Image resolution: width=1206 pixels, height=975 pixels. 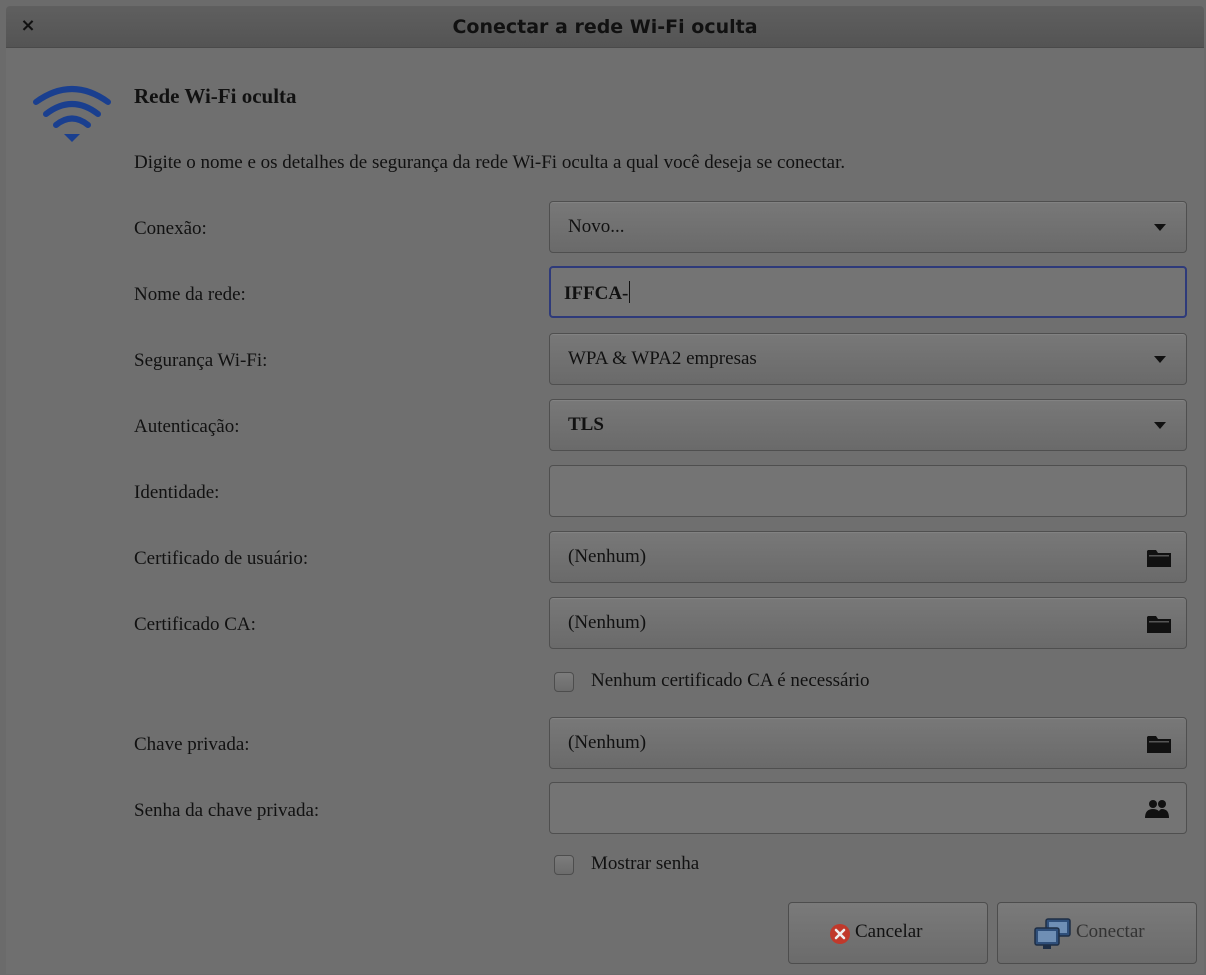 What do you see at coordinates (201, 360) in the screenshot?
I see `wifi-security-label: Segurança Wi-Fi:` at bounding box center [201, 360].